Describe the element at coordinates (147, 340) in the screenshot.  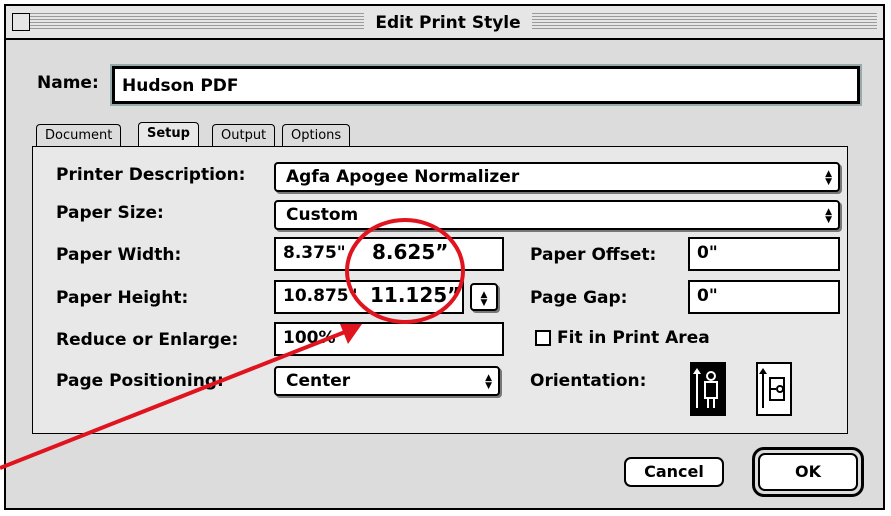
I see `reduce-enlarge-label: Reduce or Enlarge:` at that location.